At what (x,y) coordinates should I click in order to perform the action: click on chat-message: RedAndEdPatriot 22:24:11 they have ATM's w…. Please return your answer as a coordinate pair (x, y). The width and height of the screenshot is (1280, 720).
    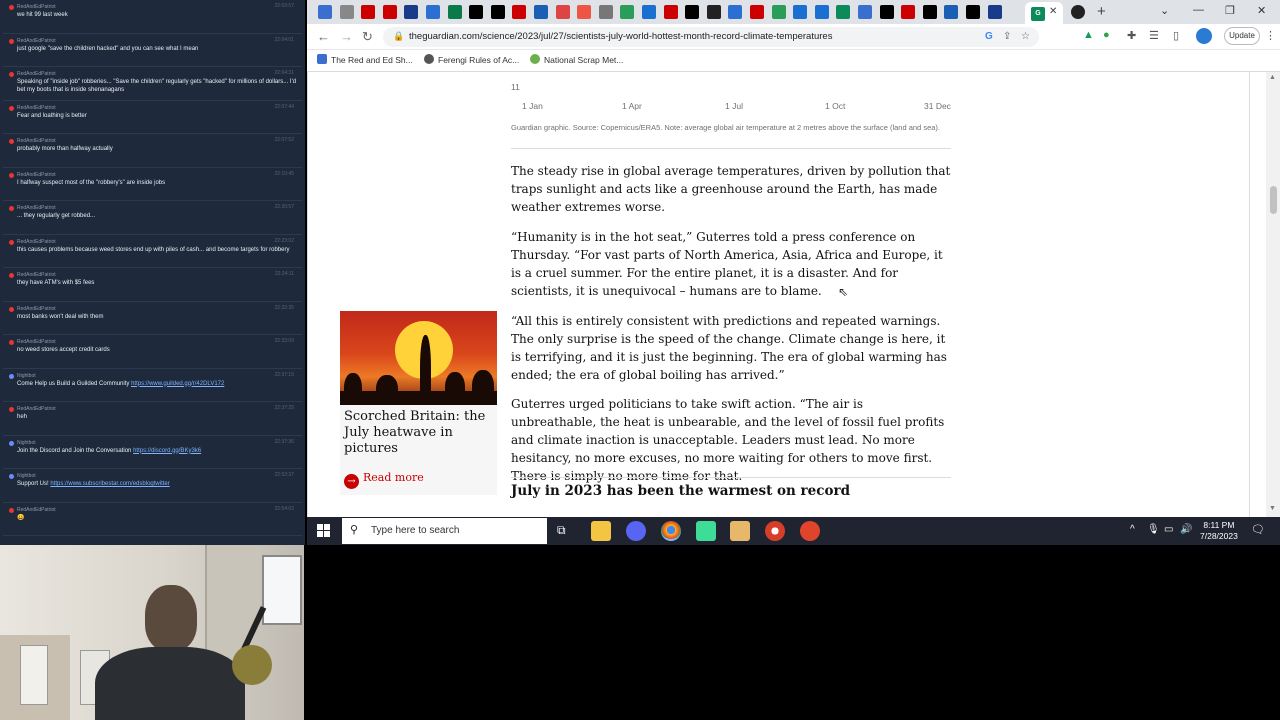
    Looking at the image, I should click on (152, 285).